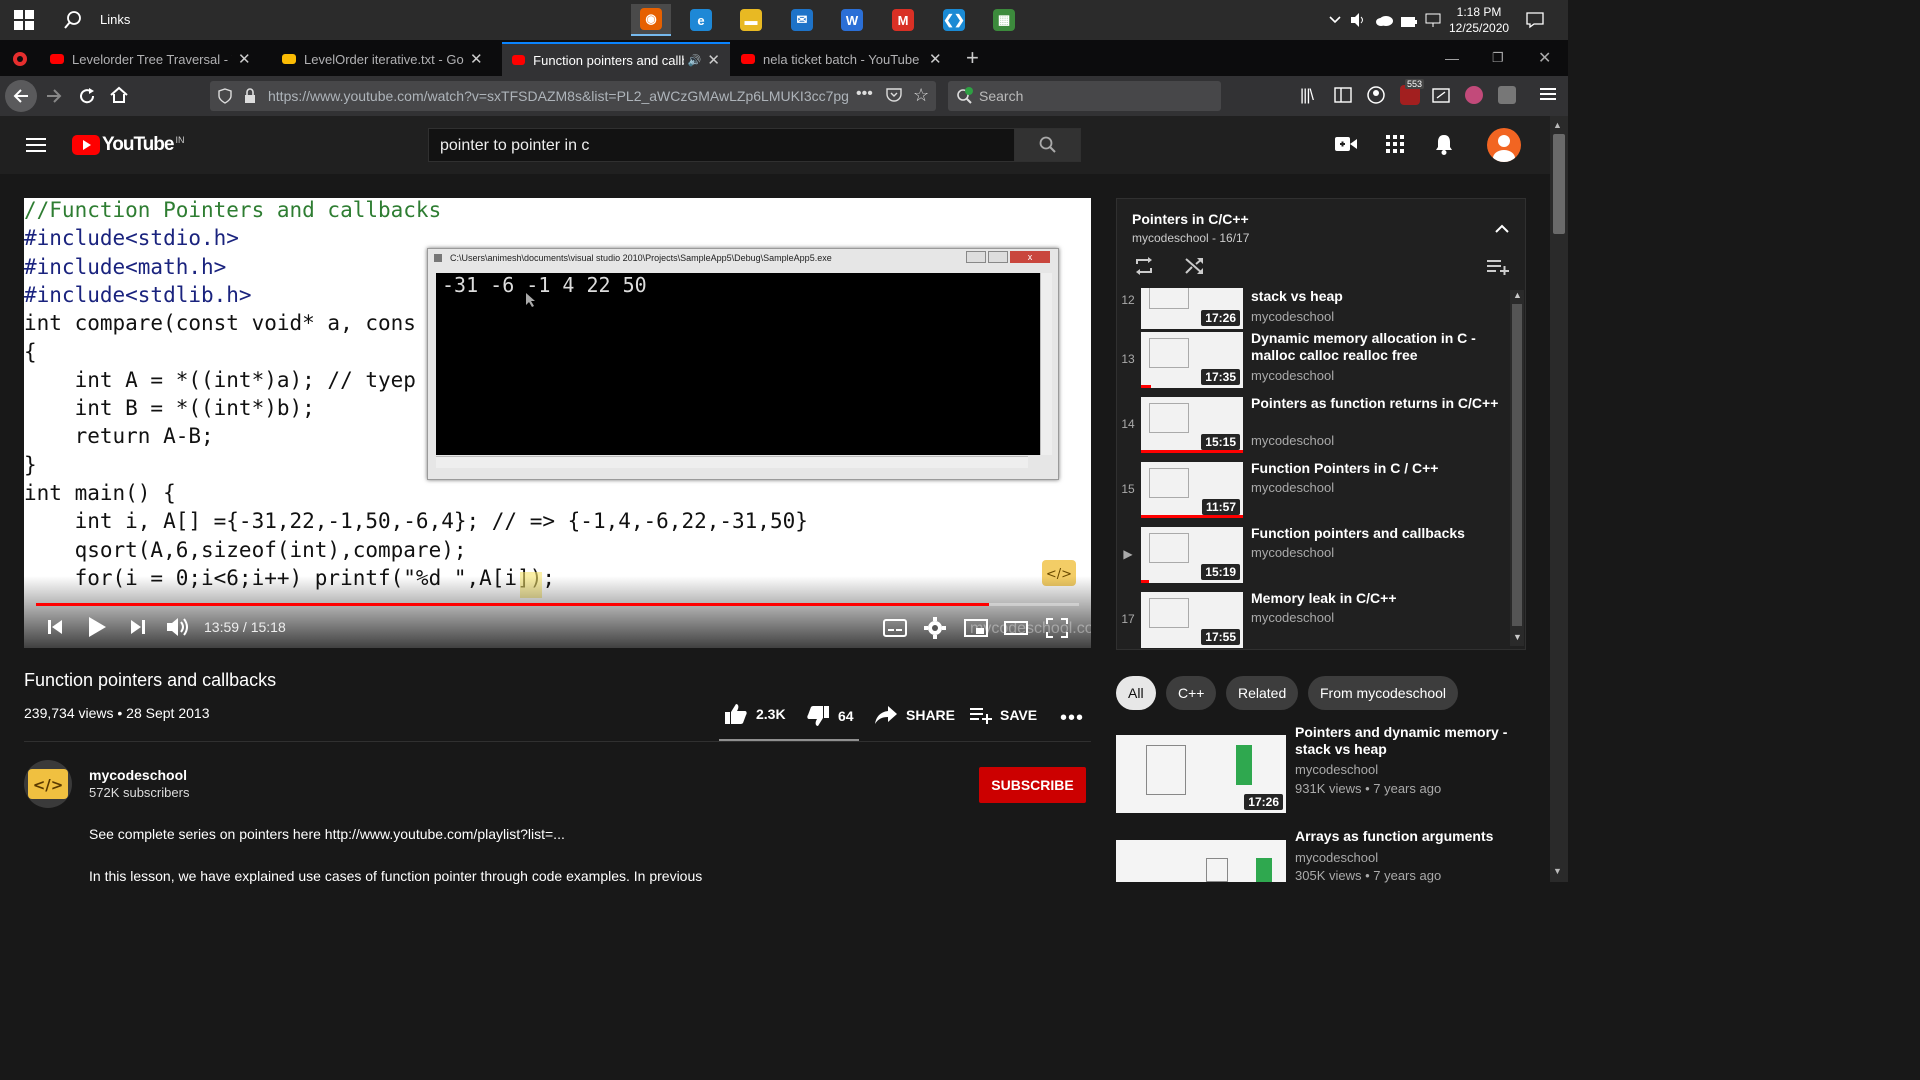 The width and height of the screenshot is (1920, 1080). Describe the element at coordinates (557, 604) in the screenshot. I see `video-progress-bar` at that location.